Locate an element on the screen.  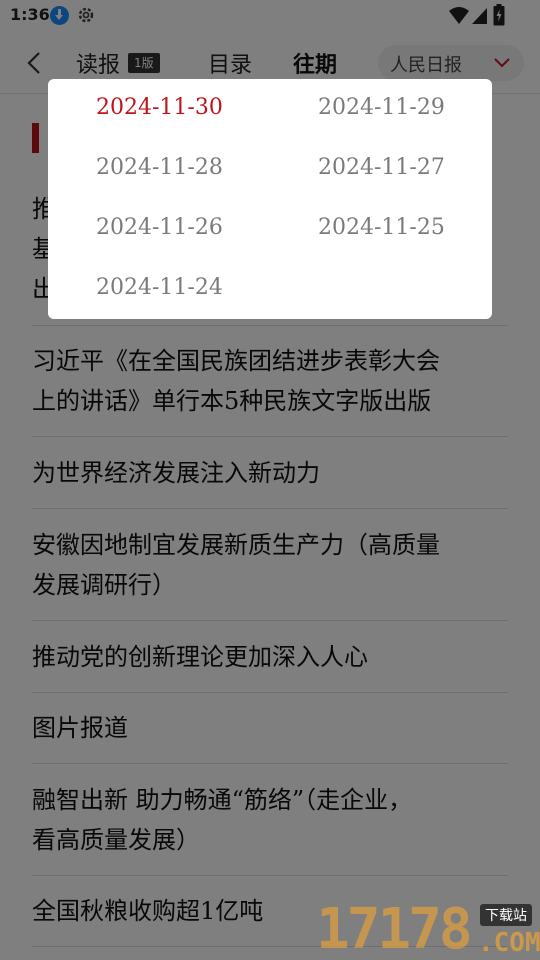
date-option: 2024-11-28 is located at coordinates (159, 167).